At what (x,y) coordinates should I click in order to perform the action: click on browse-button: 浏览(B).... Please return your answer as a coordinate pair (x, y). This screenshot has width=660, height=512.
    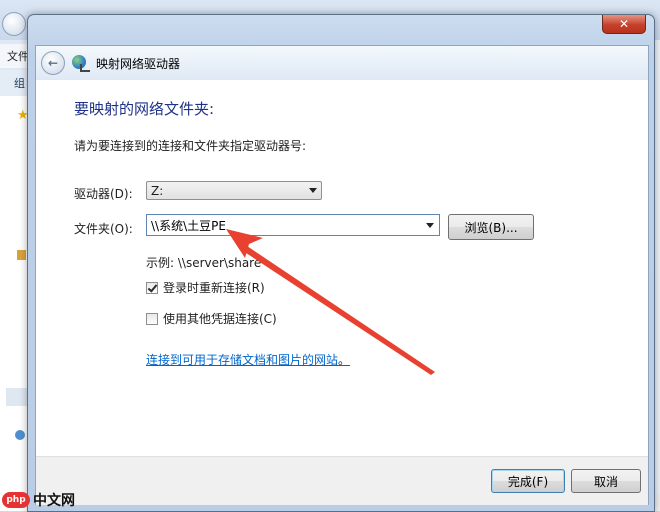
    Looking at the image, I should click on (491, 227).